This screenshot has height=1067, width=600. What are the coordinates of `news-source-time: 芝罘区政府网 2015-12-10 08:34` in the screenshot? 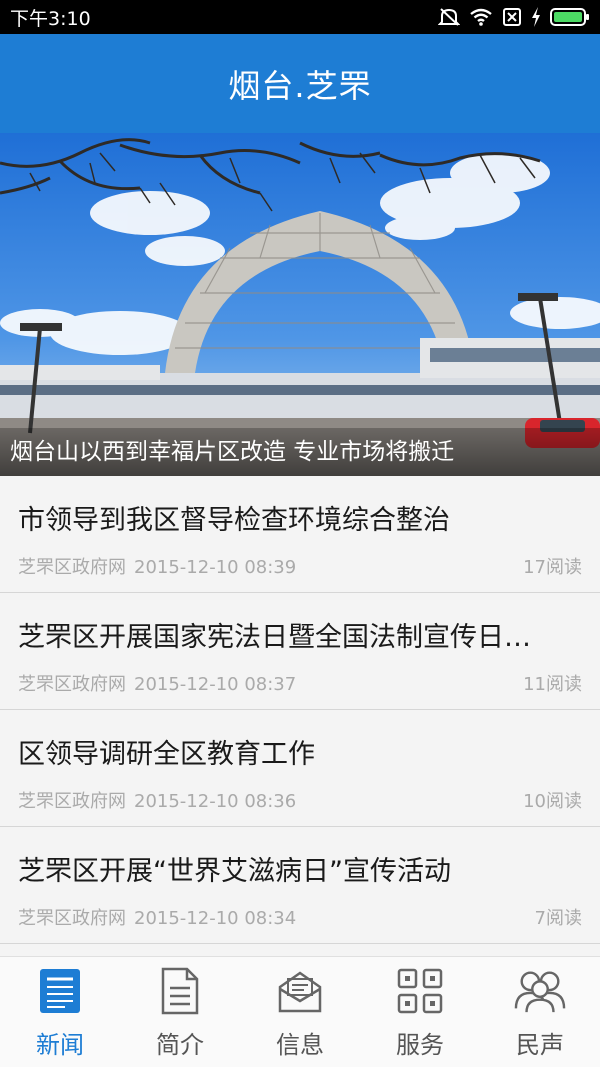 It's located at (157, 917).